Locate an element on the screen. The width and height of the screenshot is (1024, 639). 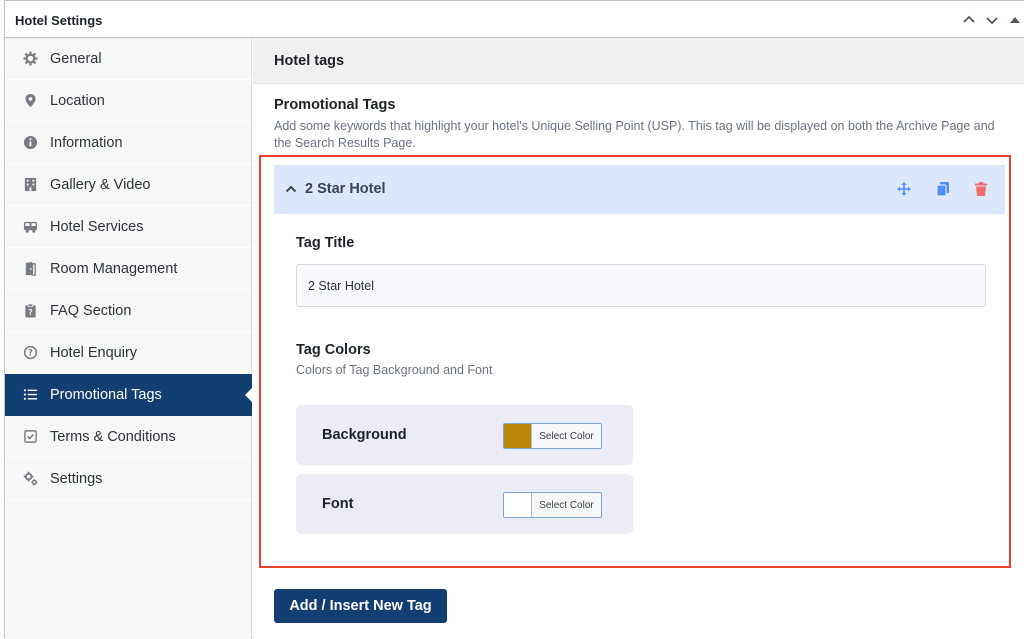
sidebar-item-settings: Settings is located at coordinates (128, 479).